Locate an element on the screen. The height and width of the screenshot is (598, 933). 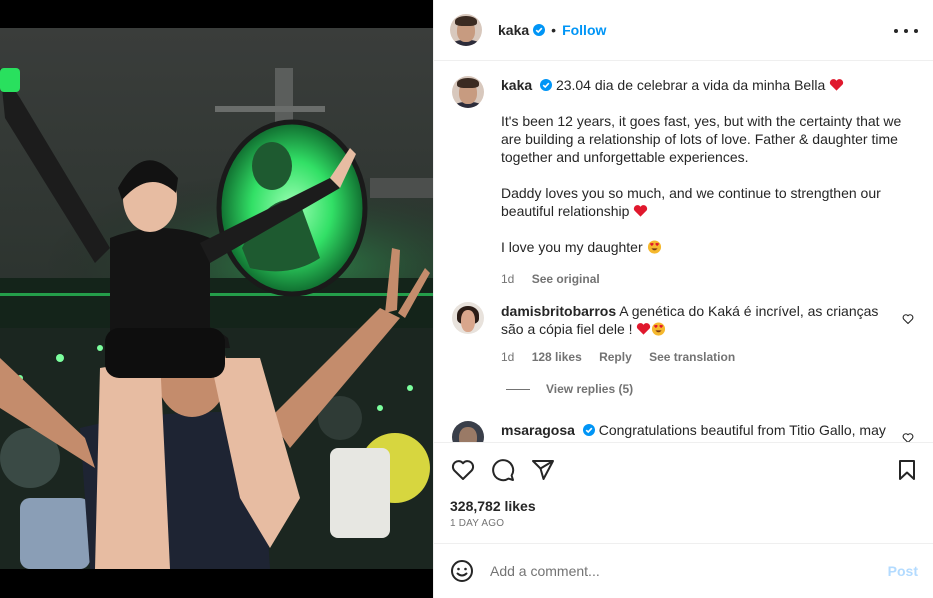
more-icon is located at coordinates (896, 31).